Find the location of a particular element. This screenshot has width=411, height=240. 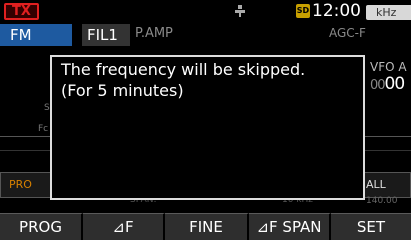

vfo-label: VFO A is located at coordinates (388, 67).